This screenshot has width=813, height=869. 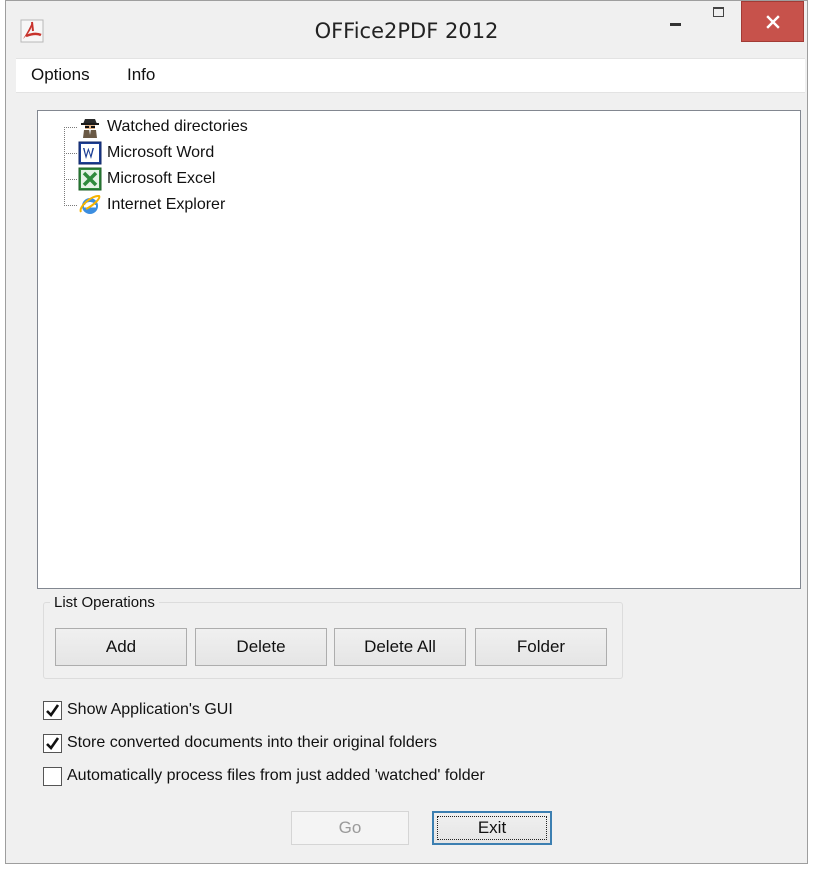 I want to click on store-original-checkbox, so click(x=52, y=743).